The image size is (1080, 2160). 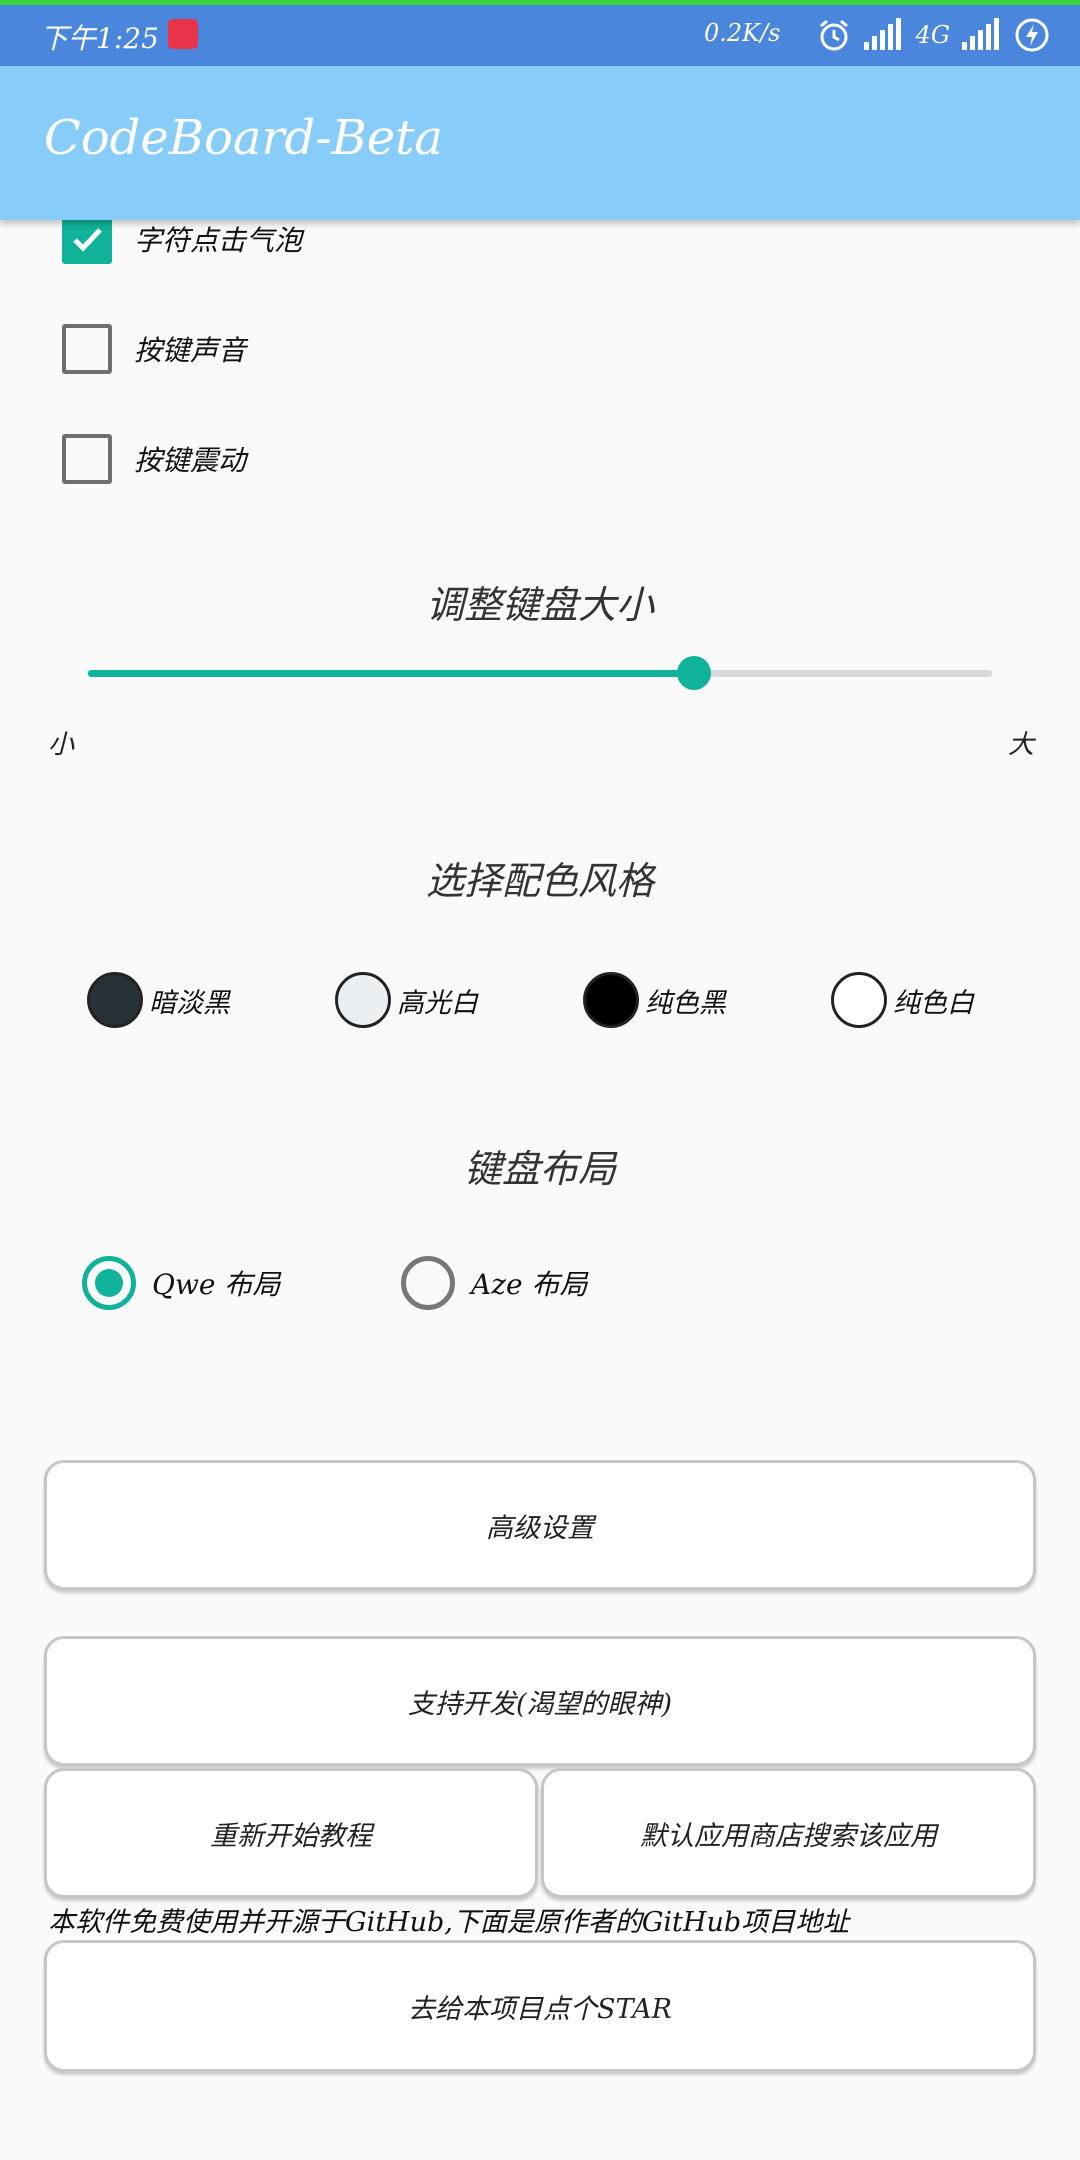 I want to click on app-title: CodeBoard-Beta, so click(x=244, y=138).